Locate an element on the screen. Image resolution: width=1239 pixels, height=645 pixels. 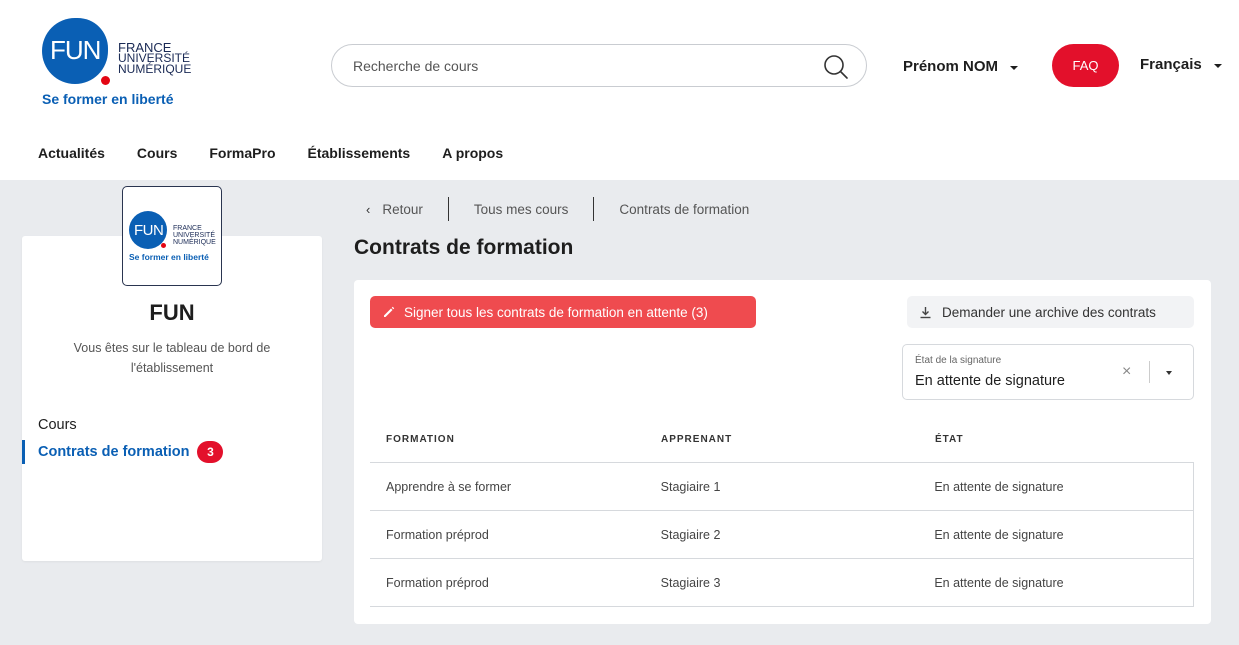
nav-item-etablissements: Établissements is located at coordinates (359, 153).